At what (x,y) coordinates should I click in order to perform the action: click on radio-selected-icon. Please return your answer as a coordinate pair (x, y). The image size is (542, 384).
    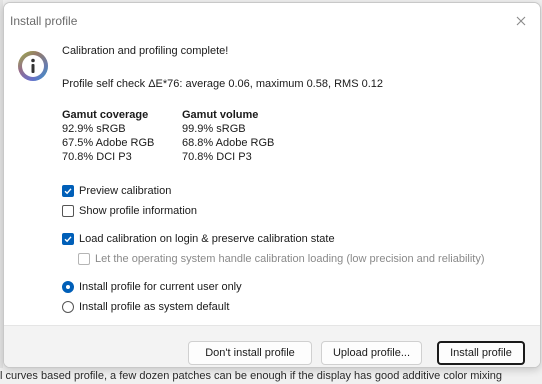
    Looking at the image, I should click on (68, 287).